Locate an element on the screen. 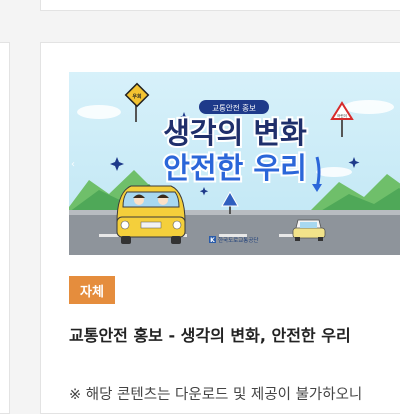 Image resolution: width=400 pixels, height=414 pixels. side-panel is located at coordinates (5, 228).